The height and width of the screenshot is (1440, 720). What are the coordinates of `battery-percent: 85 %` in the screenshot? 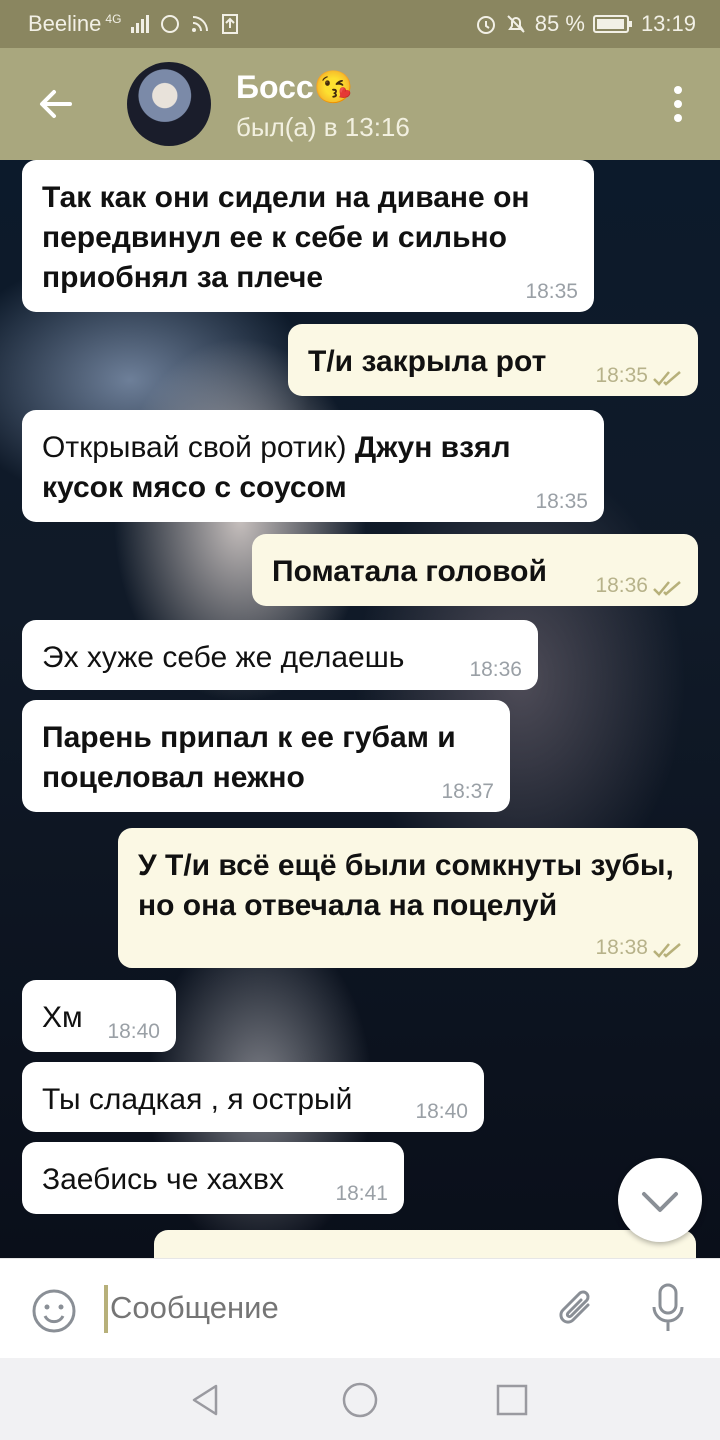 It's located at (559, 23).